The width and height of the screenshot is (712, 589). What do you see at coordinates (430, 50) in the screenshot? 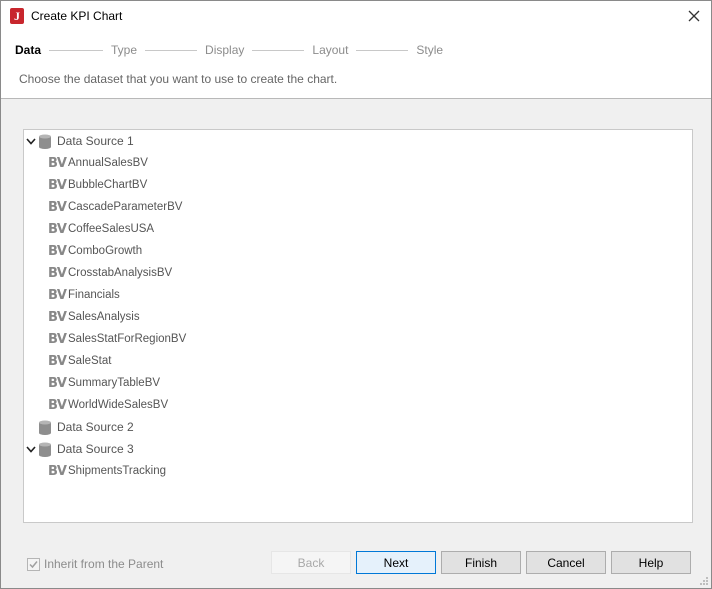
I see `wizard-step-style: Style` at bounding box center [430, 50].